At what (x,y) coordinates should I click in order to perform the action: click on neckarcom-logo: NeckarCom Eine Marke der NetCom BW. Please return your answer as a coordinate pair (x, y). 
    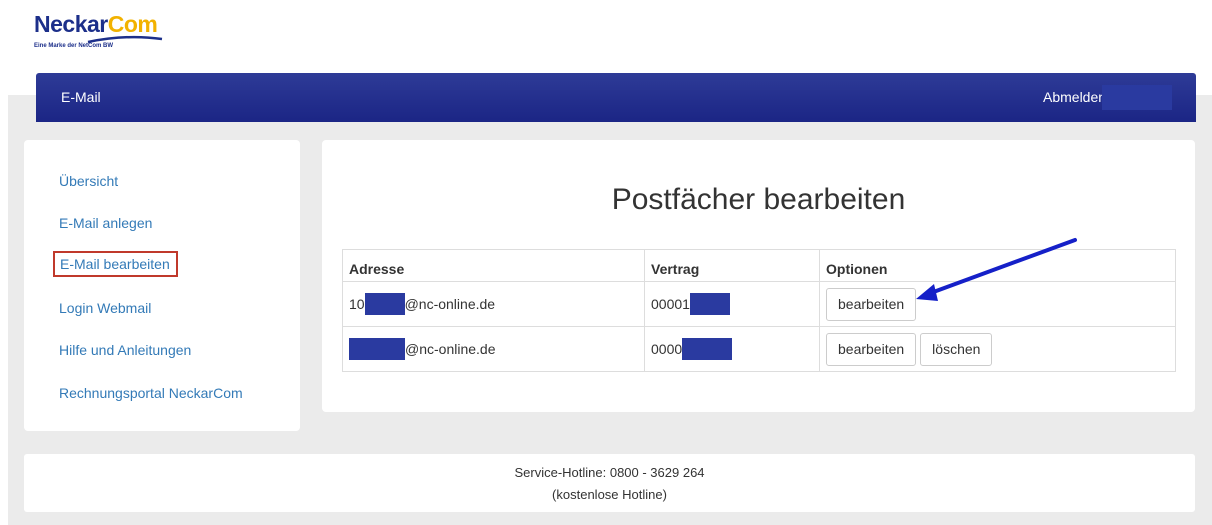
    Looking at the image, I should click on (99, 35).